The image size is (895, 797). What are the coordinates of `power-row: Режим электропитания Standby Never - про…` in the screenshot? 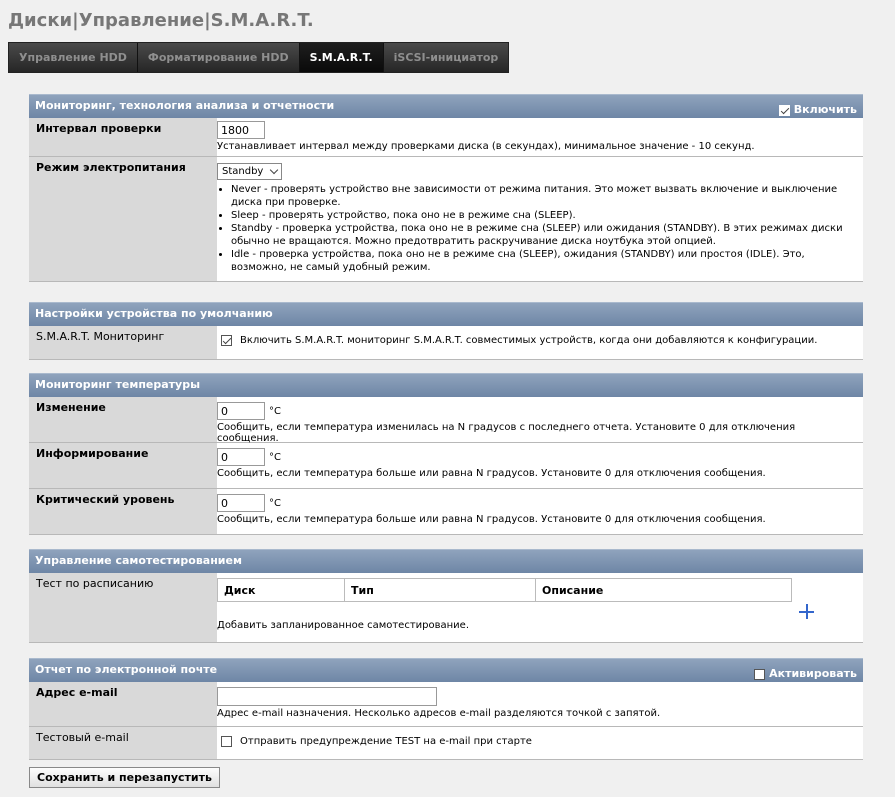 It's located at (446, 219).